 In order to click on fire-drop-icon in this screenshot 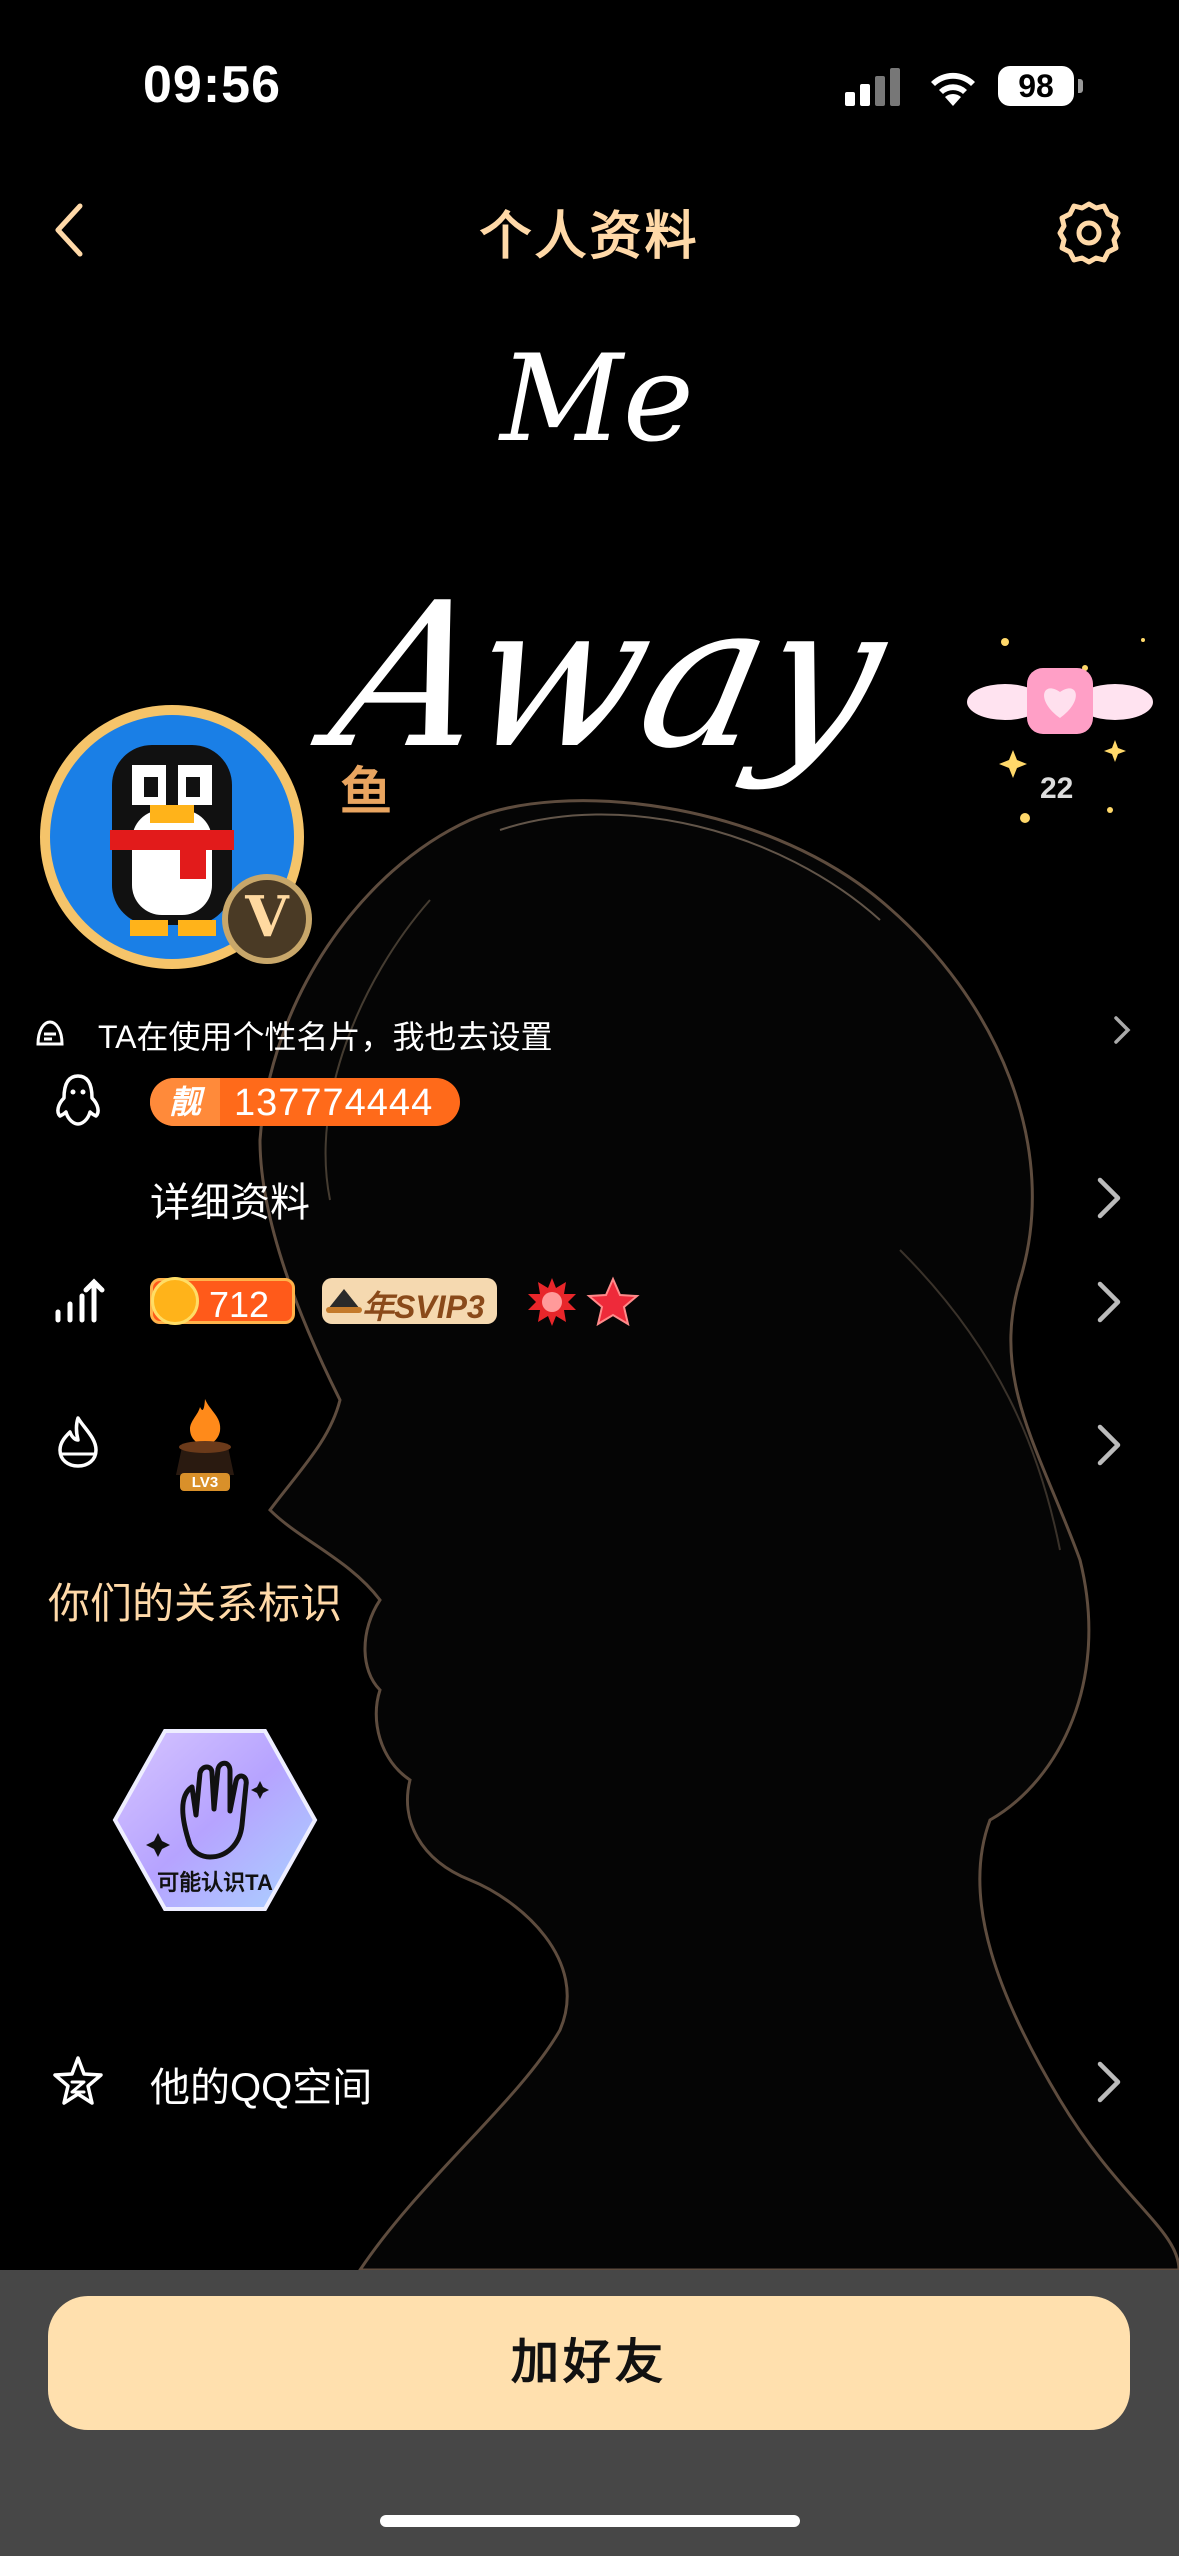, I will do `click(78, 1442)`.